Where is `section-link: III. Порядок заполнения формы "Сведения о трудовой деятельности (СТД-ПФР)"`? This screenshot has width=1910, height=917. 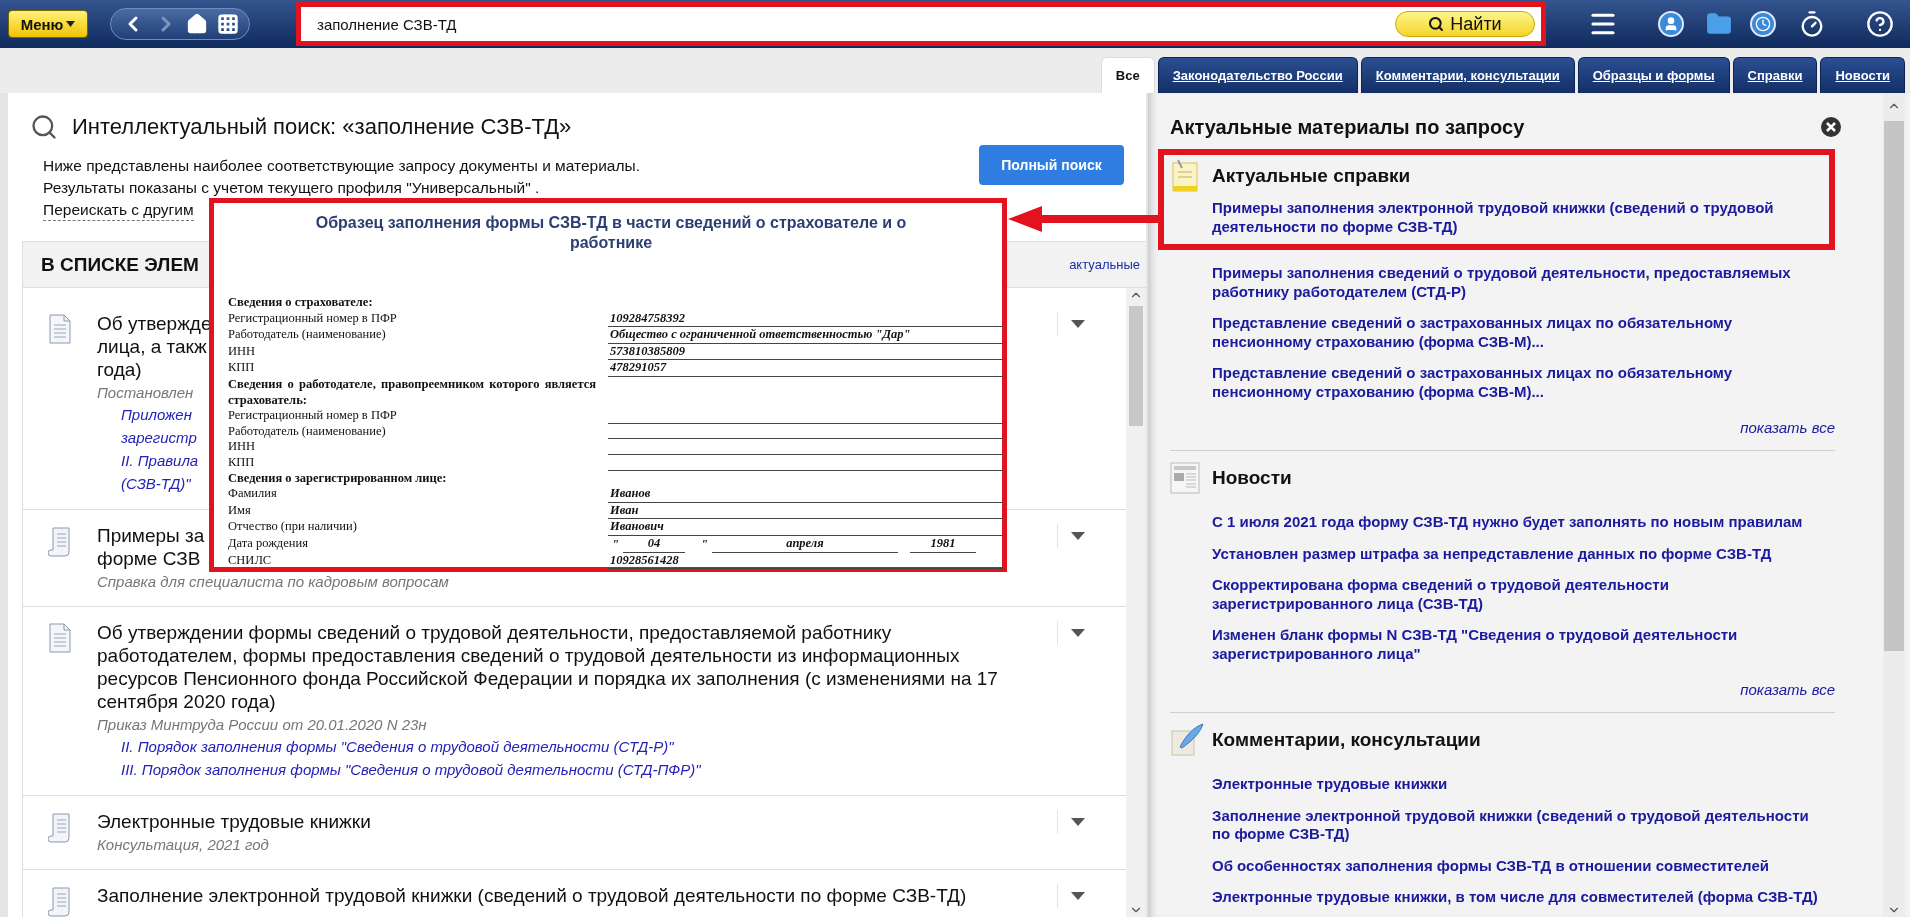
section-link: III. Порядок заполнения формы "Сведения о трудовой деятельности (СТД-ПФР)" is located at coordinates (411, 769).